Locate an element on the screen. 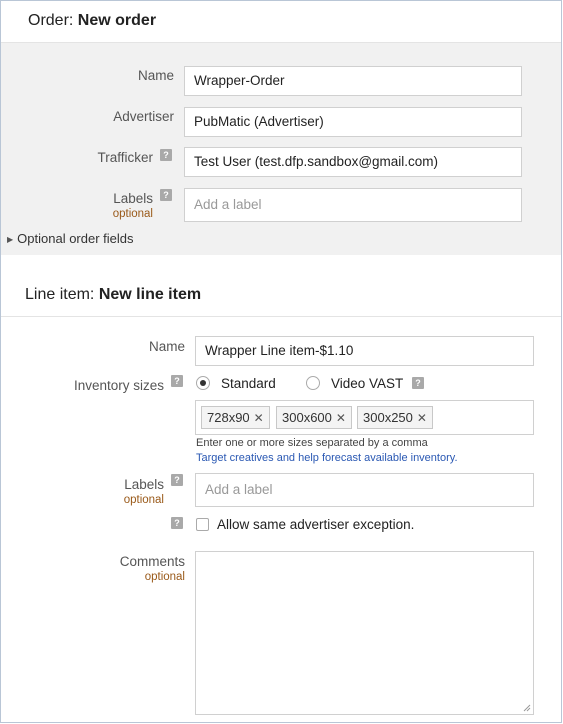 This screenshot has height=724, width=563. comments-optional: optional is located at coordinates (164, 577).